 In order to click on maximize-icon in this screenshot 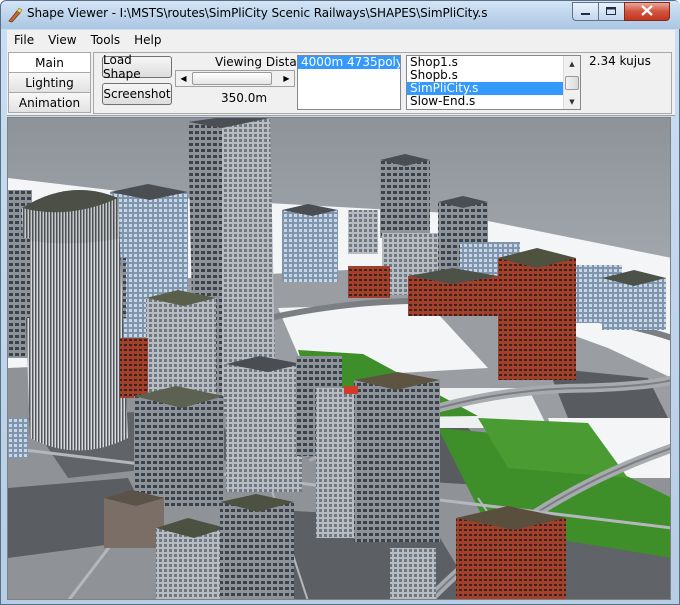, I will do `click(611, 12)`.